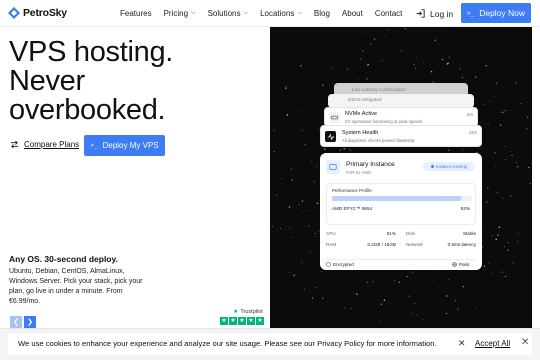 The height and width of the screenshot is (360, 540). I want to click on nav-label: Solutions, so click(224, 13).